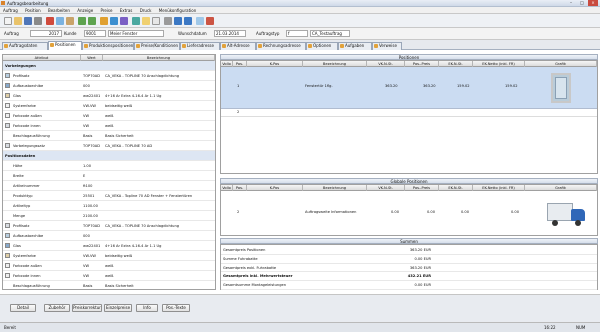  Describe the element at coordinates (28, 21) in the screenshot. I see `save-icon` at that location.